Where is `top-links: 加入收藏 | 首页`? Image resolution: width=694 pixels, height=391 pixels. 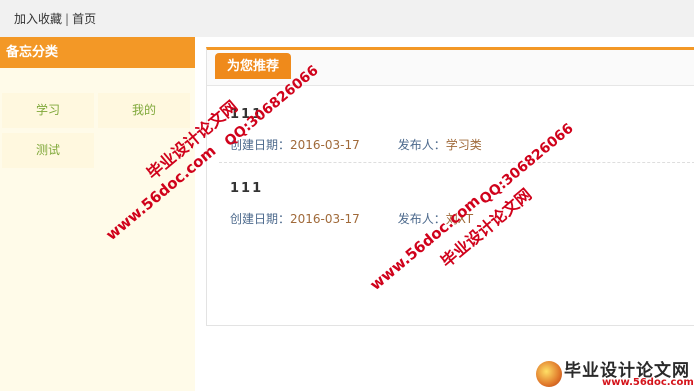
top-links: 加入收藏 | 首页 is located at coordinates (55, 18).